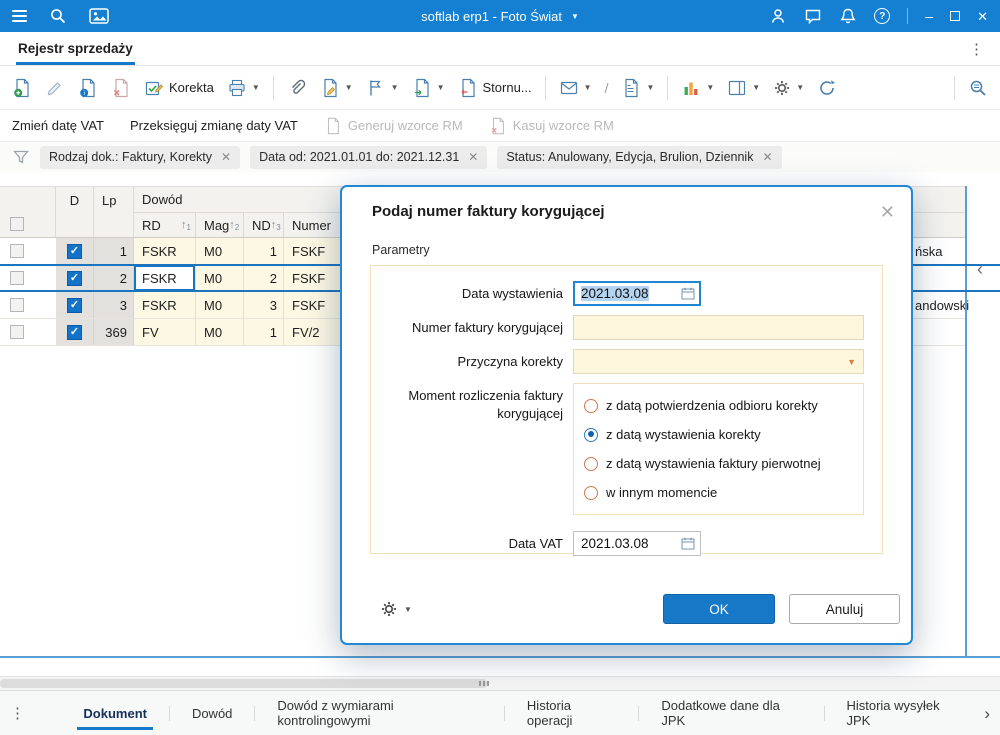 The height and width of the screenshot is (735, 1000). What do you see at coordinates (115, 713) in the screenshot?
I see `tab-dokument: Dokument` at bounding box center [115, 713].